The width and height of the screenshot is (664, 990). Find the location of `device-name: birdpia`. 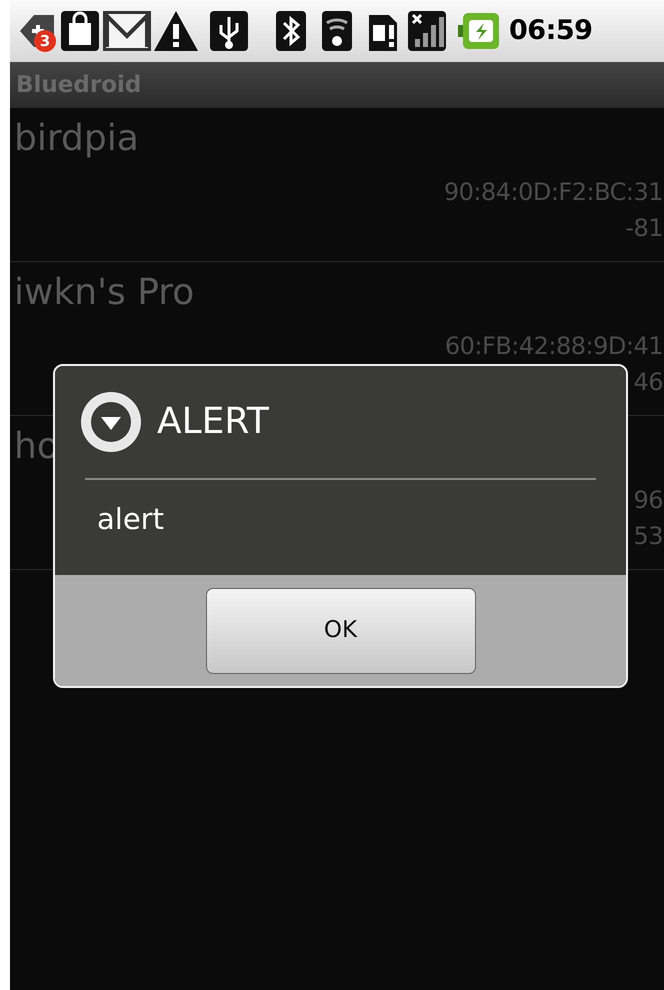

device-name: birdpia is located at coordinates (76, 139).